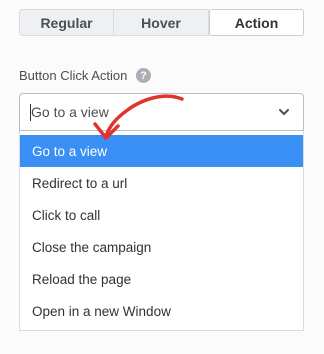  Describe the element at coordinates (256, 22) in the screenshot. I see `tab-action: Action` at that location.